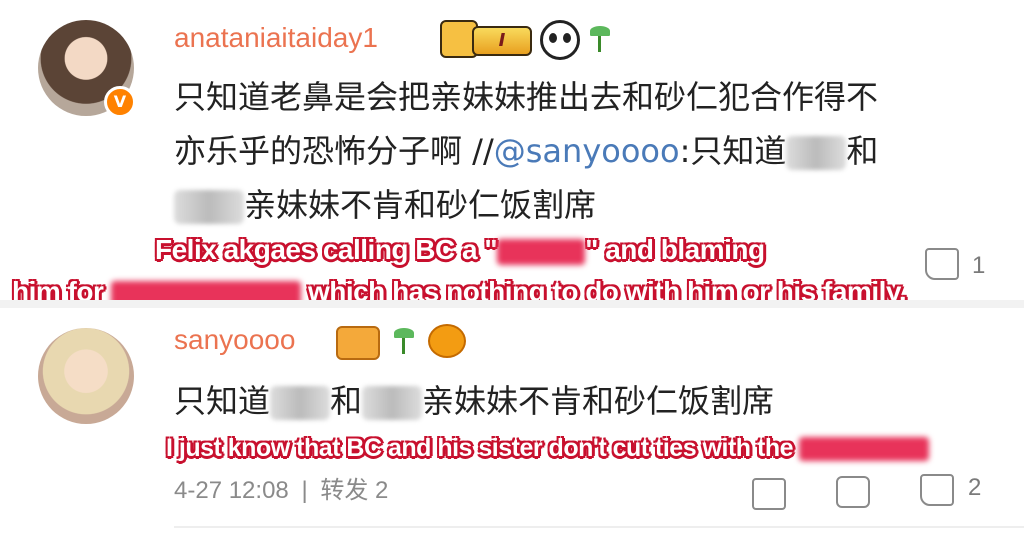 The height and width of the screenshot is (540, 1024). What do you see at coordinates (502, 41) in the screenshot?
I see `level-badge-icon: I` at bounding box center [502, 41].